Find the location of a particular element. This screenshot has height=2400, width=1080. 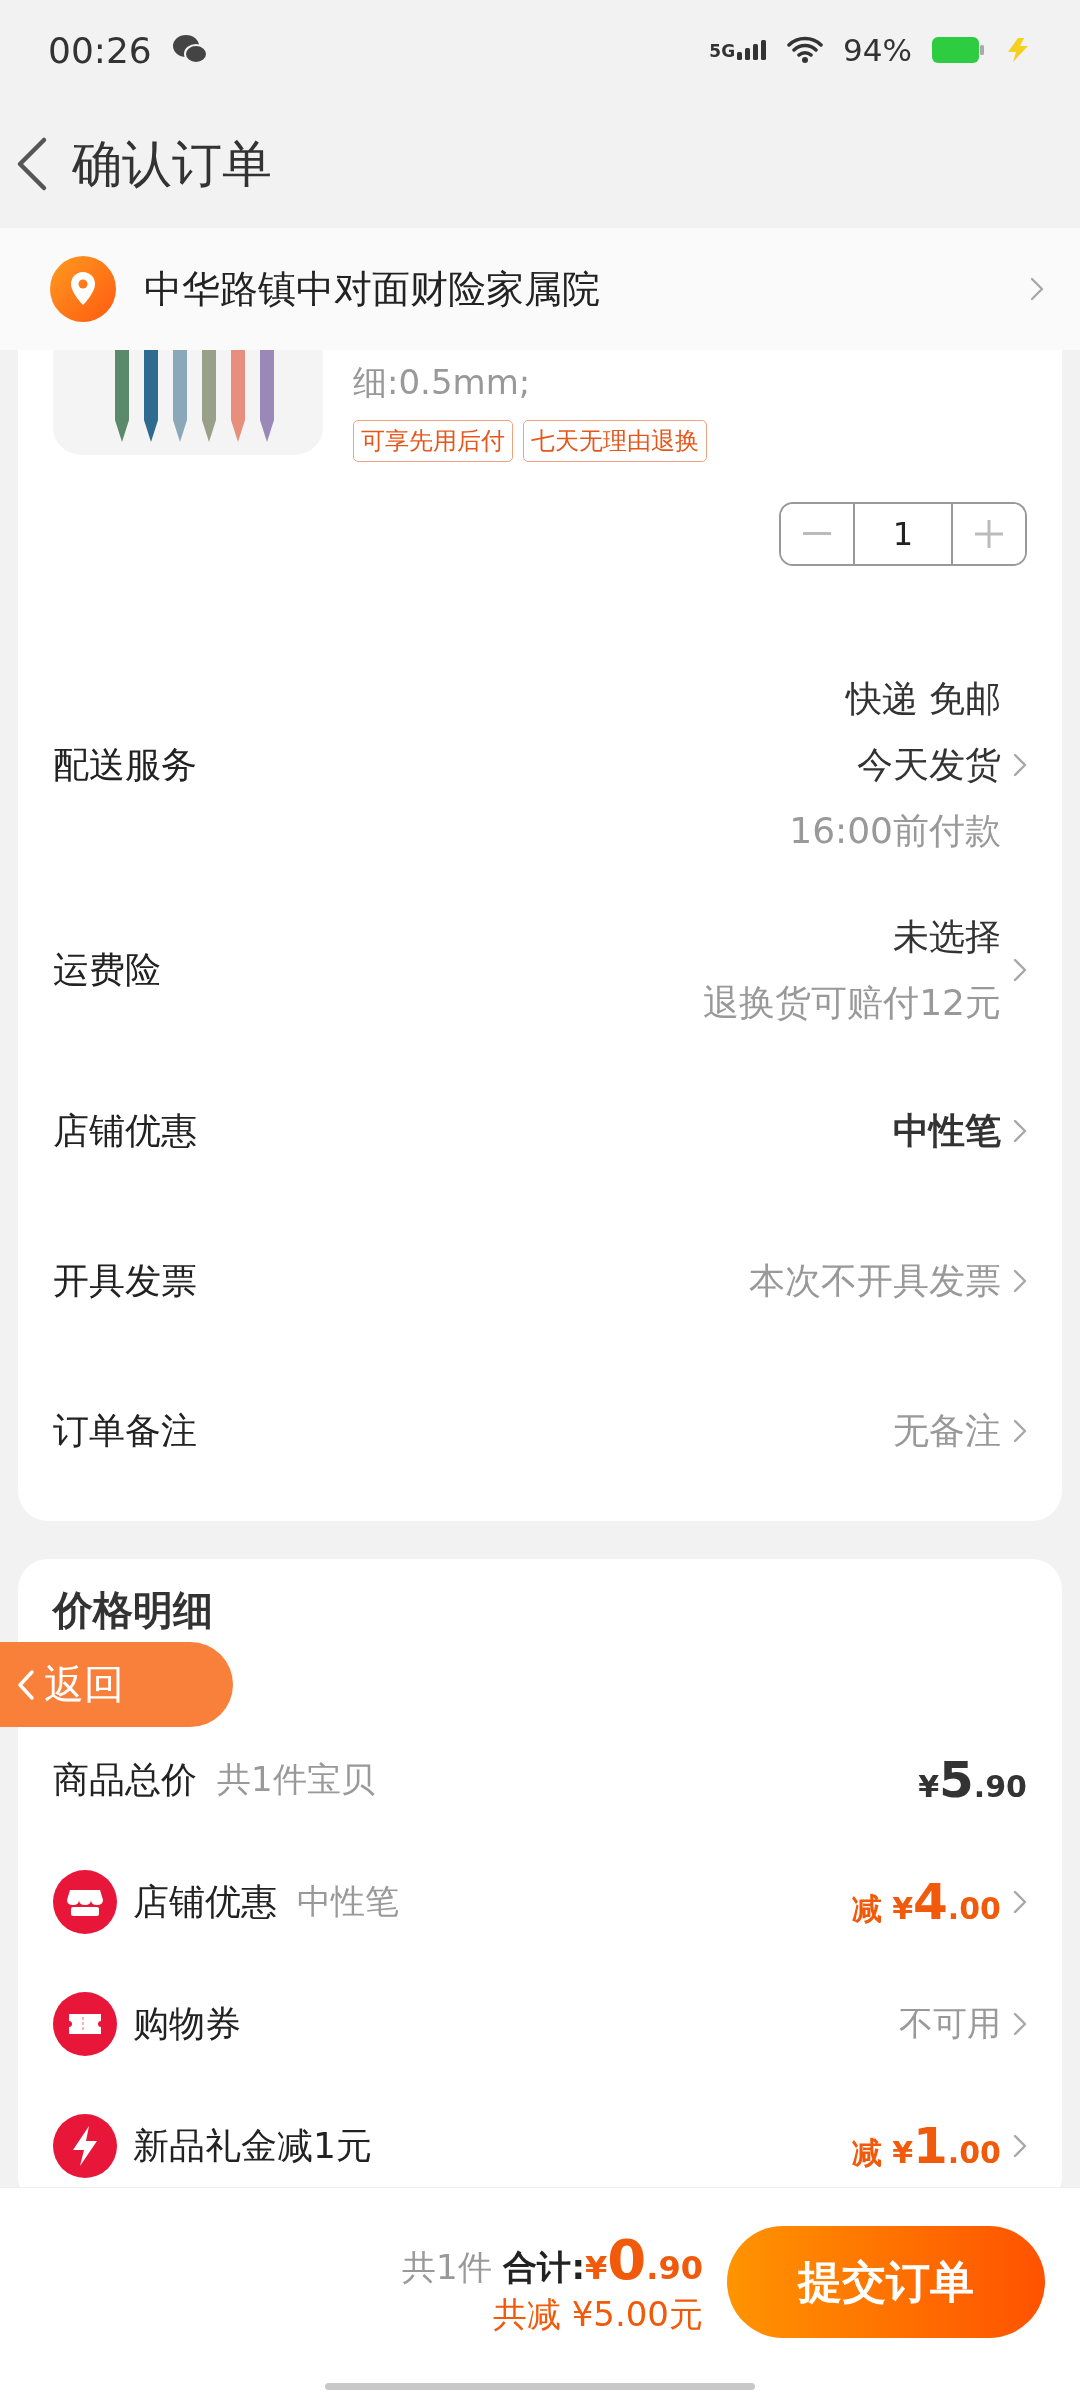

price-note: 中性笔 is located at coordinates (348, 1901).